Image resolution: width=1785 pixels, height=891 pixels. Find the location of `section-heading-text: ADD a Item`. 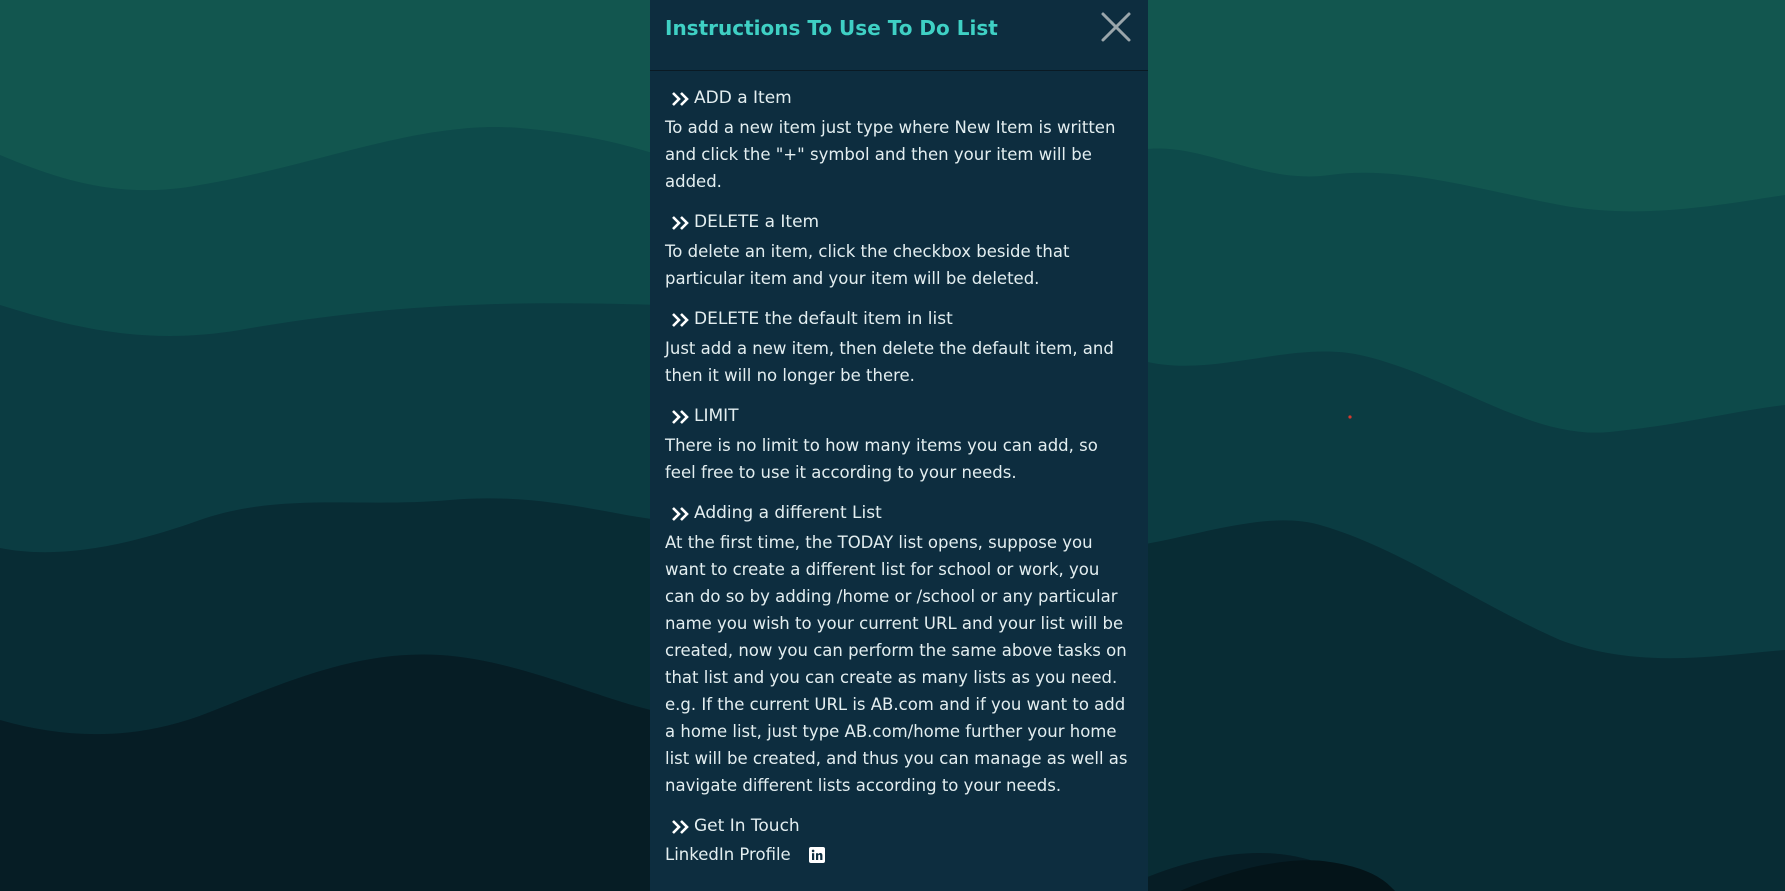

section-heading-text: ADD a Item is located at coordinates (743, 98).